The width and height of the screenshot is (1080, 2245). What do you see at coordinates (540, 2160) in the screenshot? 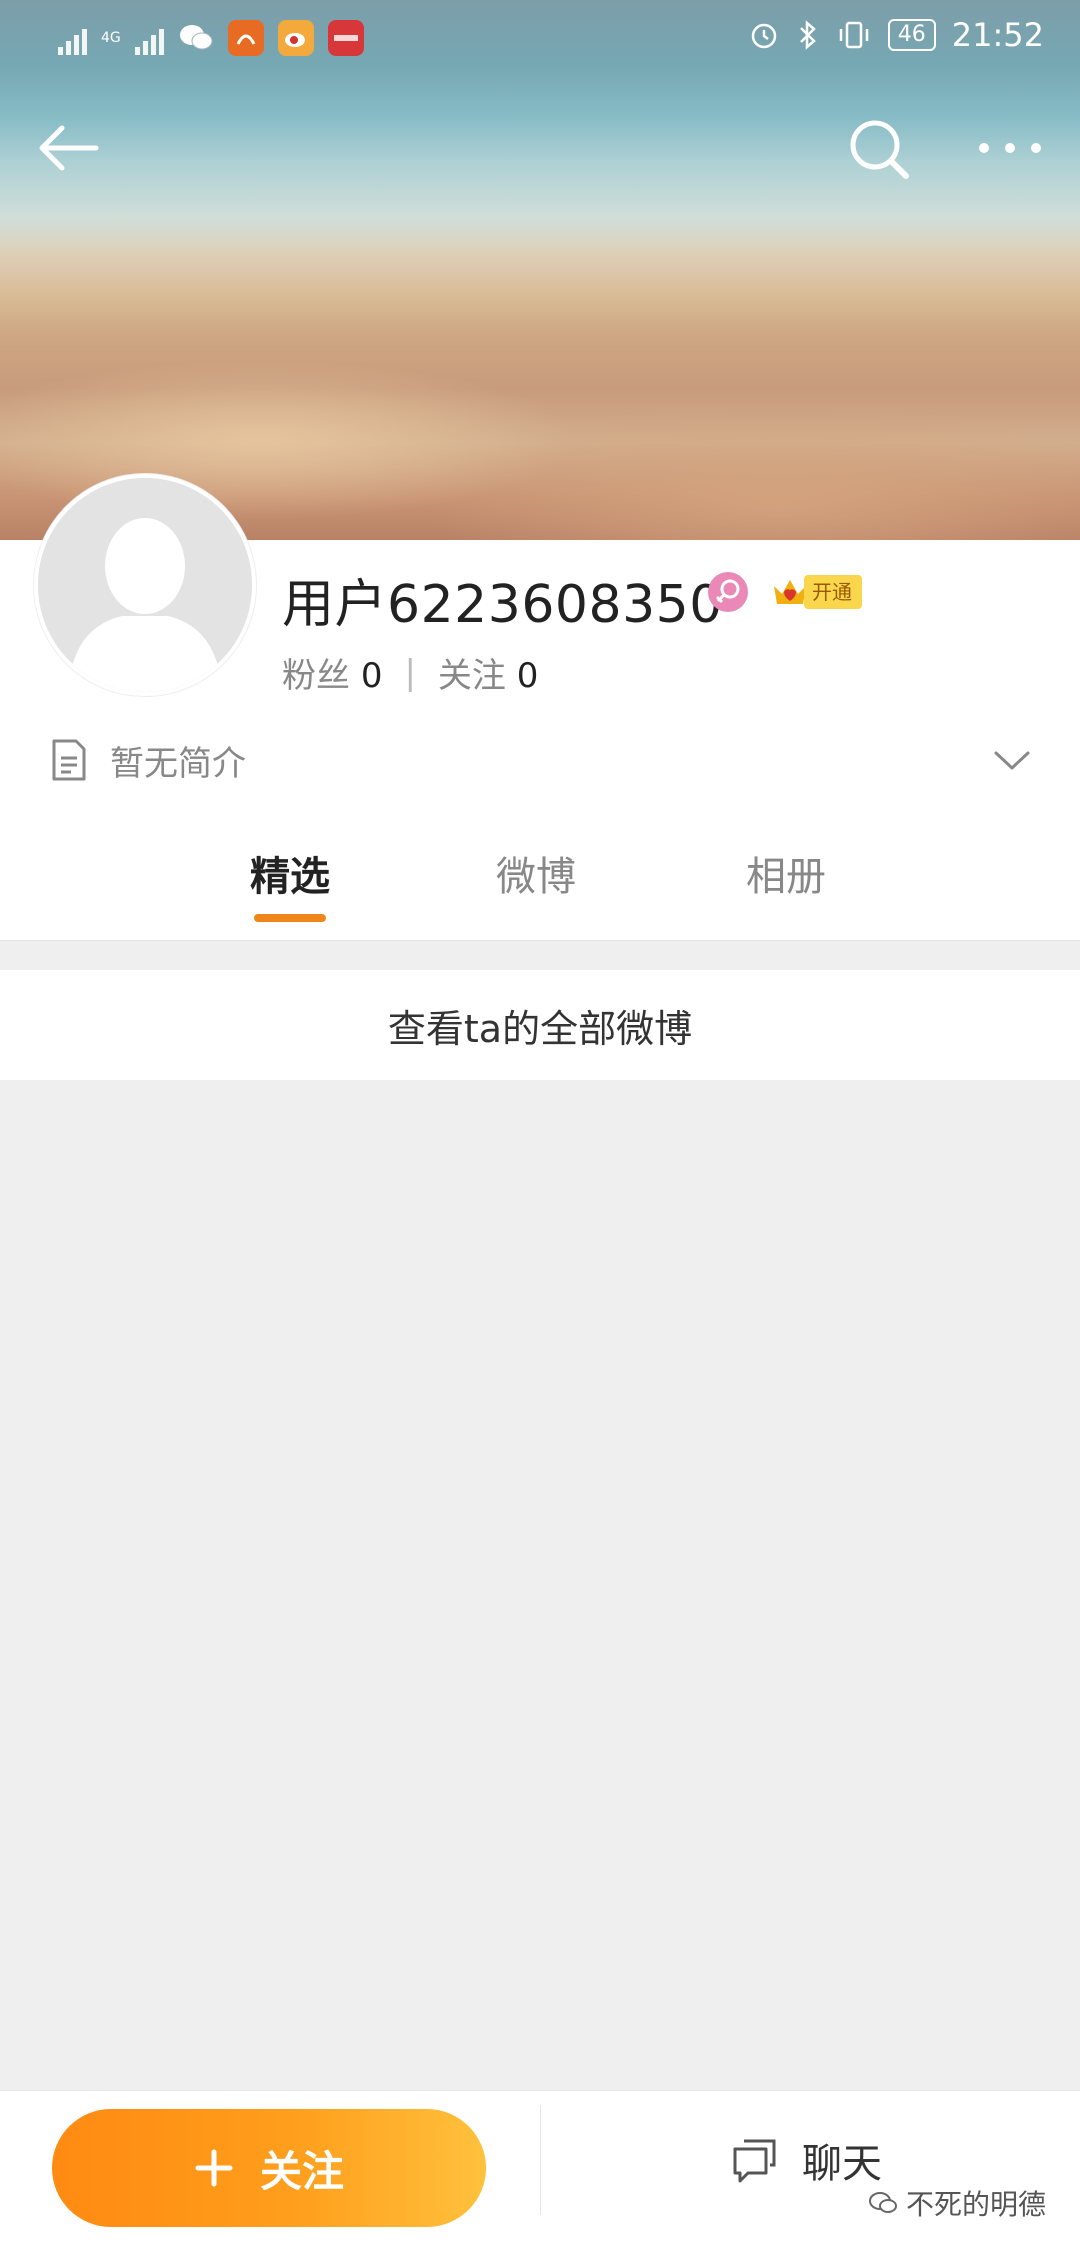
I see `bottom-divider` at bounding box center [540, 2160].